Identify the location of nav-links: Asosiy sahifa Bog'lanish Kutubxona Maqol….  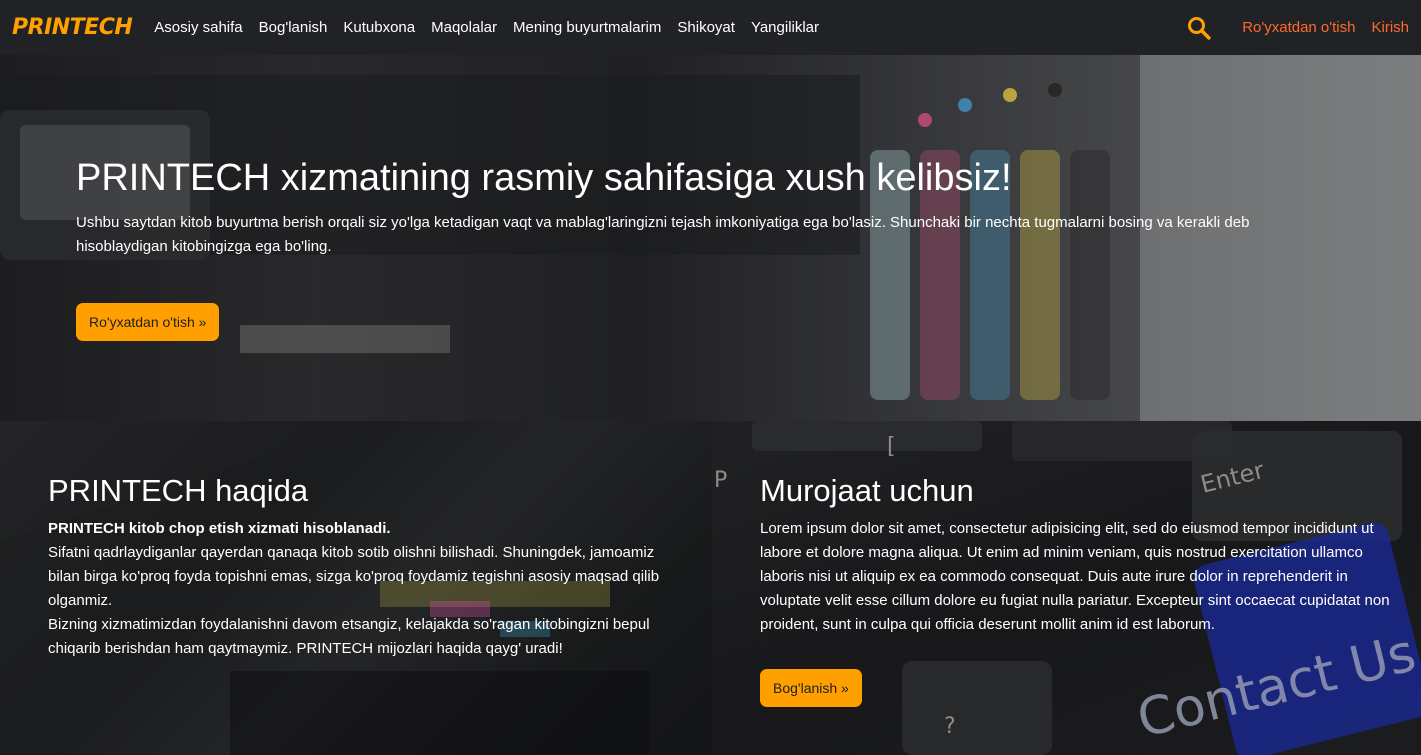
(486, 27).